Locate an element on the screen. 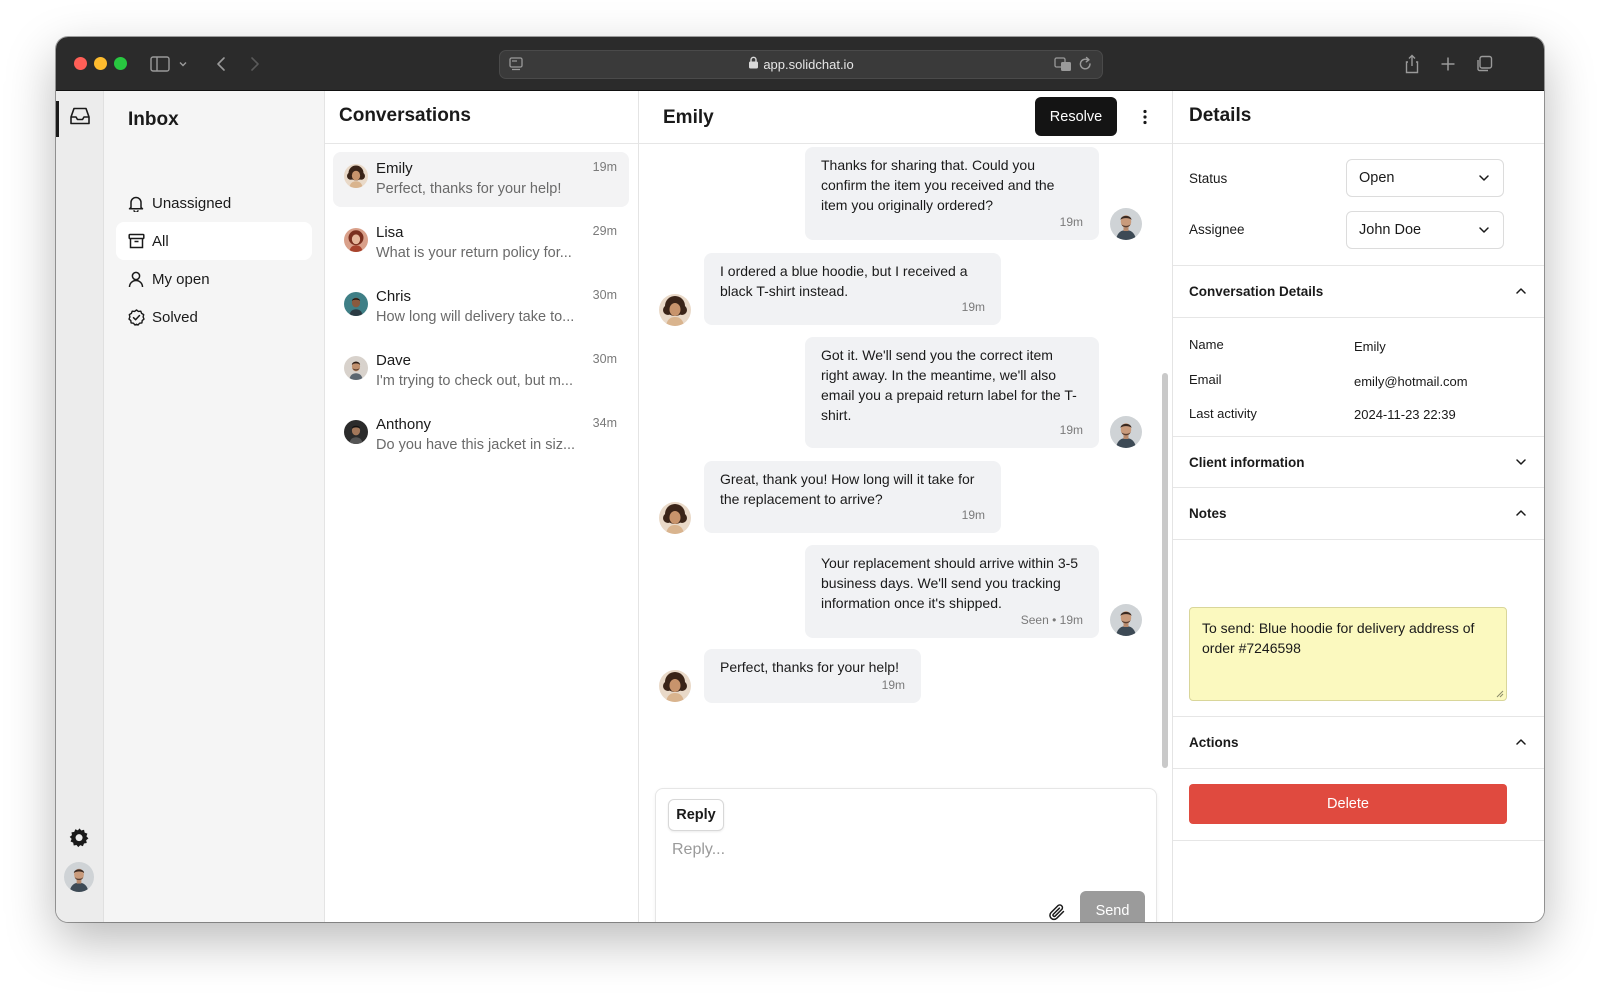 The width and height of the screenshot is (1600, 996). message-text: Perfect, thanks for your help! is located at coordinates (809, 667).